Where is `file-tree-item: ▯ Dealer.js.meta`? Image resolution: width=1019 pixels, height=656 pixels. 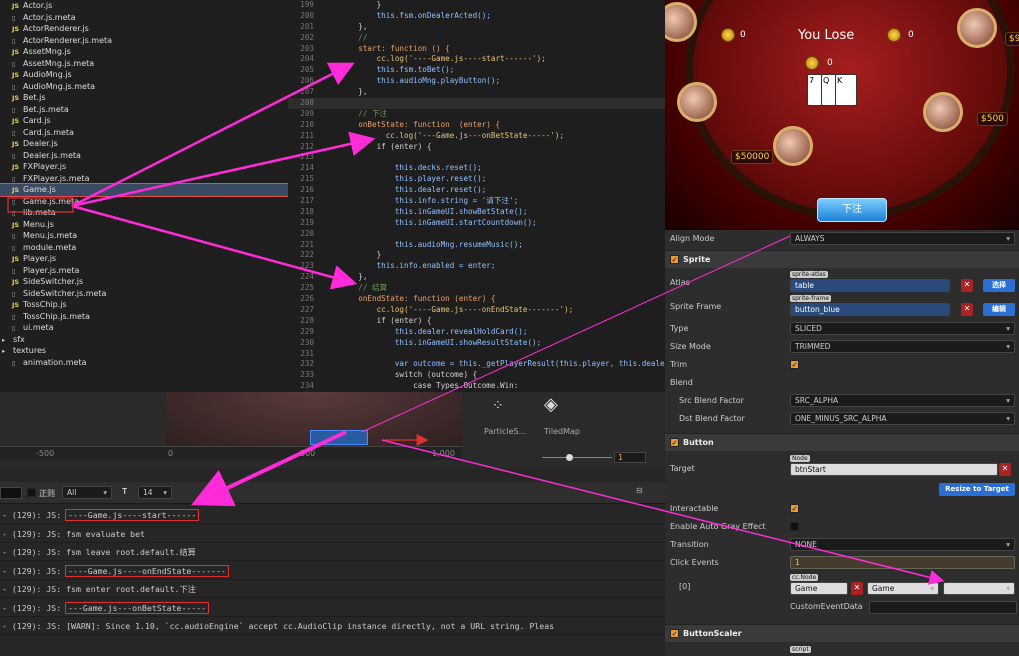
file-tree-item: ▯ Dealer.js.meta is located at coordinates (144, 156).